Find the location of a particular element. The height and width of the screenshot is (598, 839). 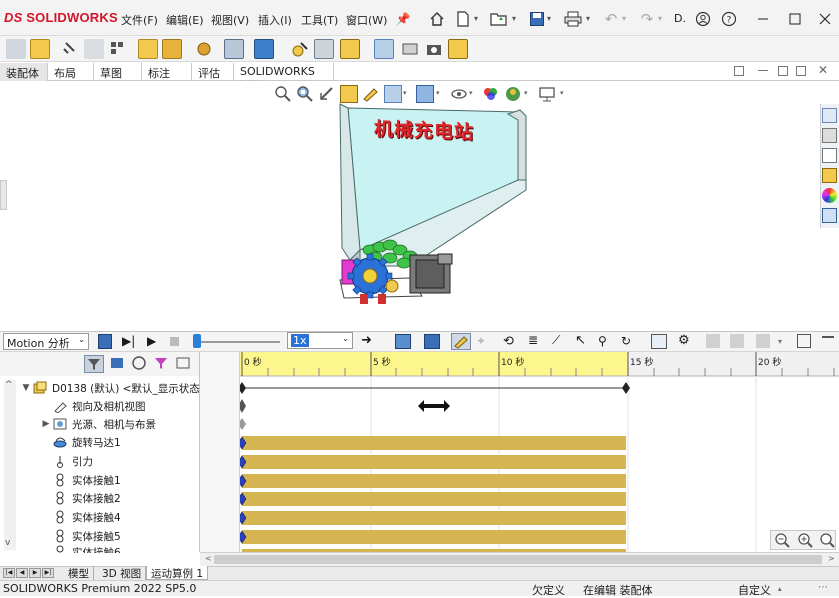

playback-slider-track is located at coordinates (237, 342).